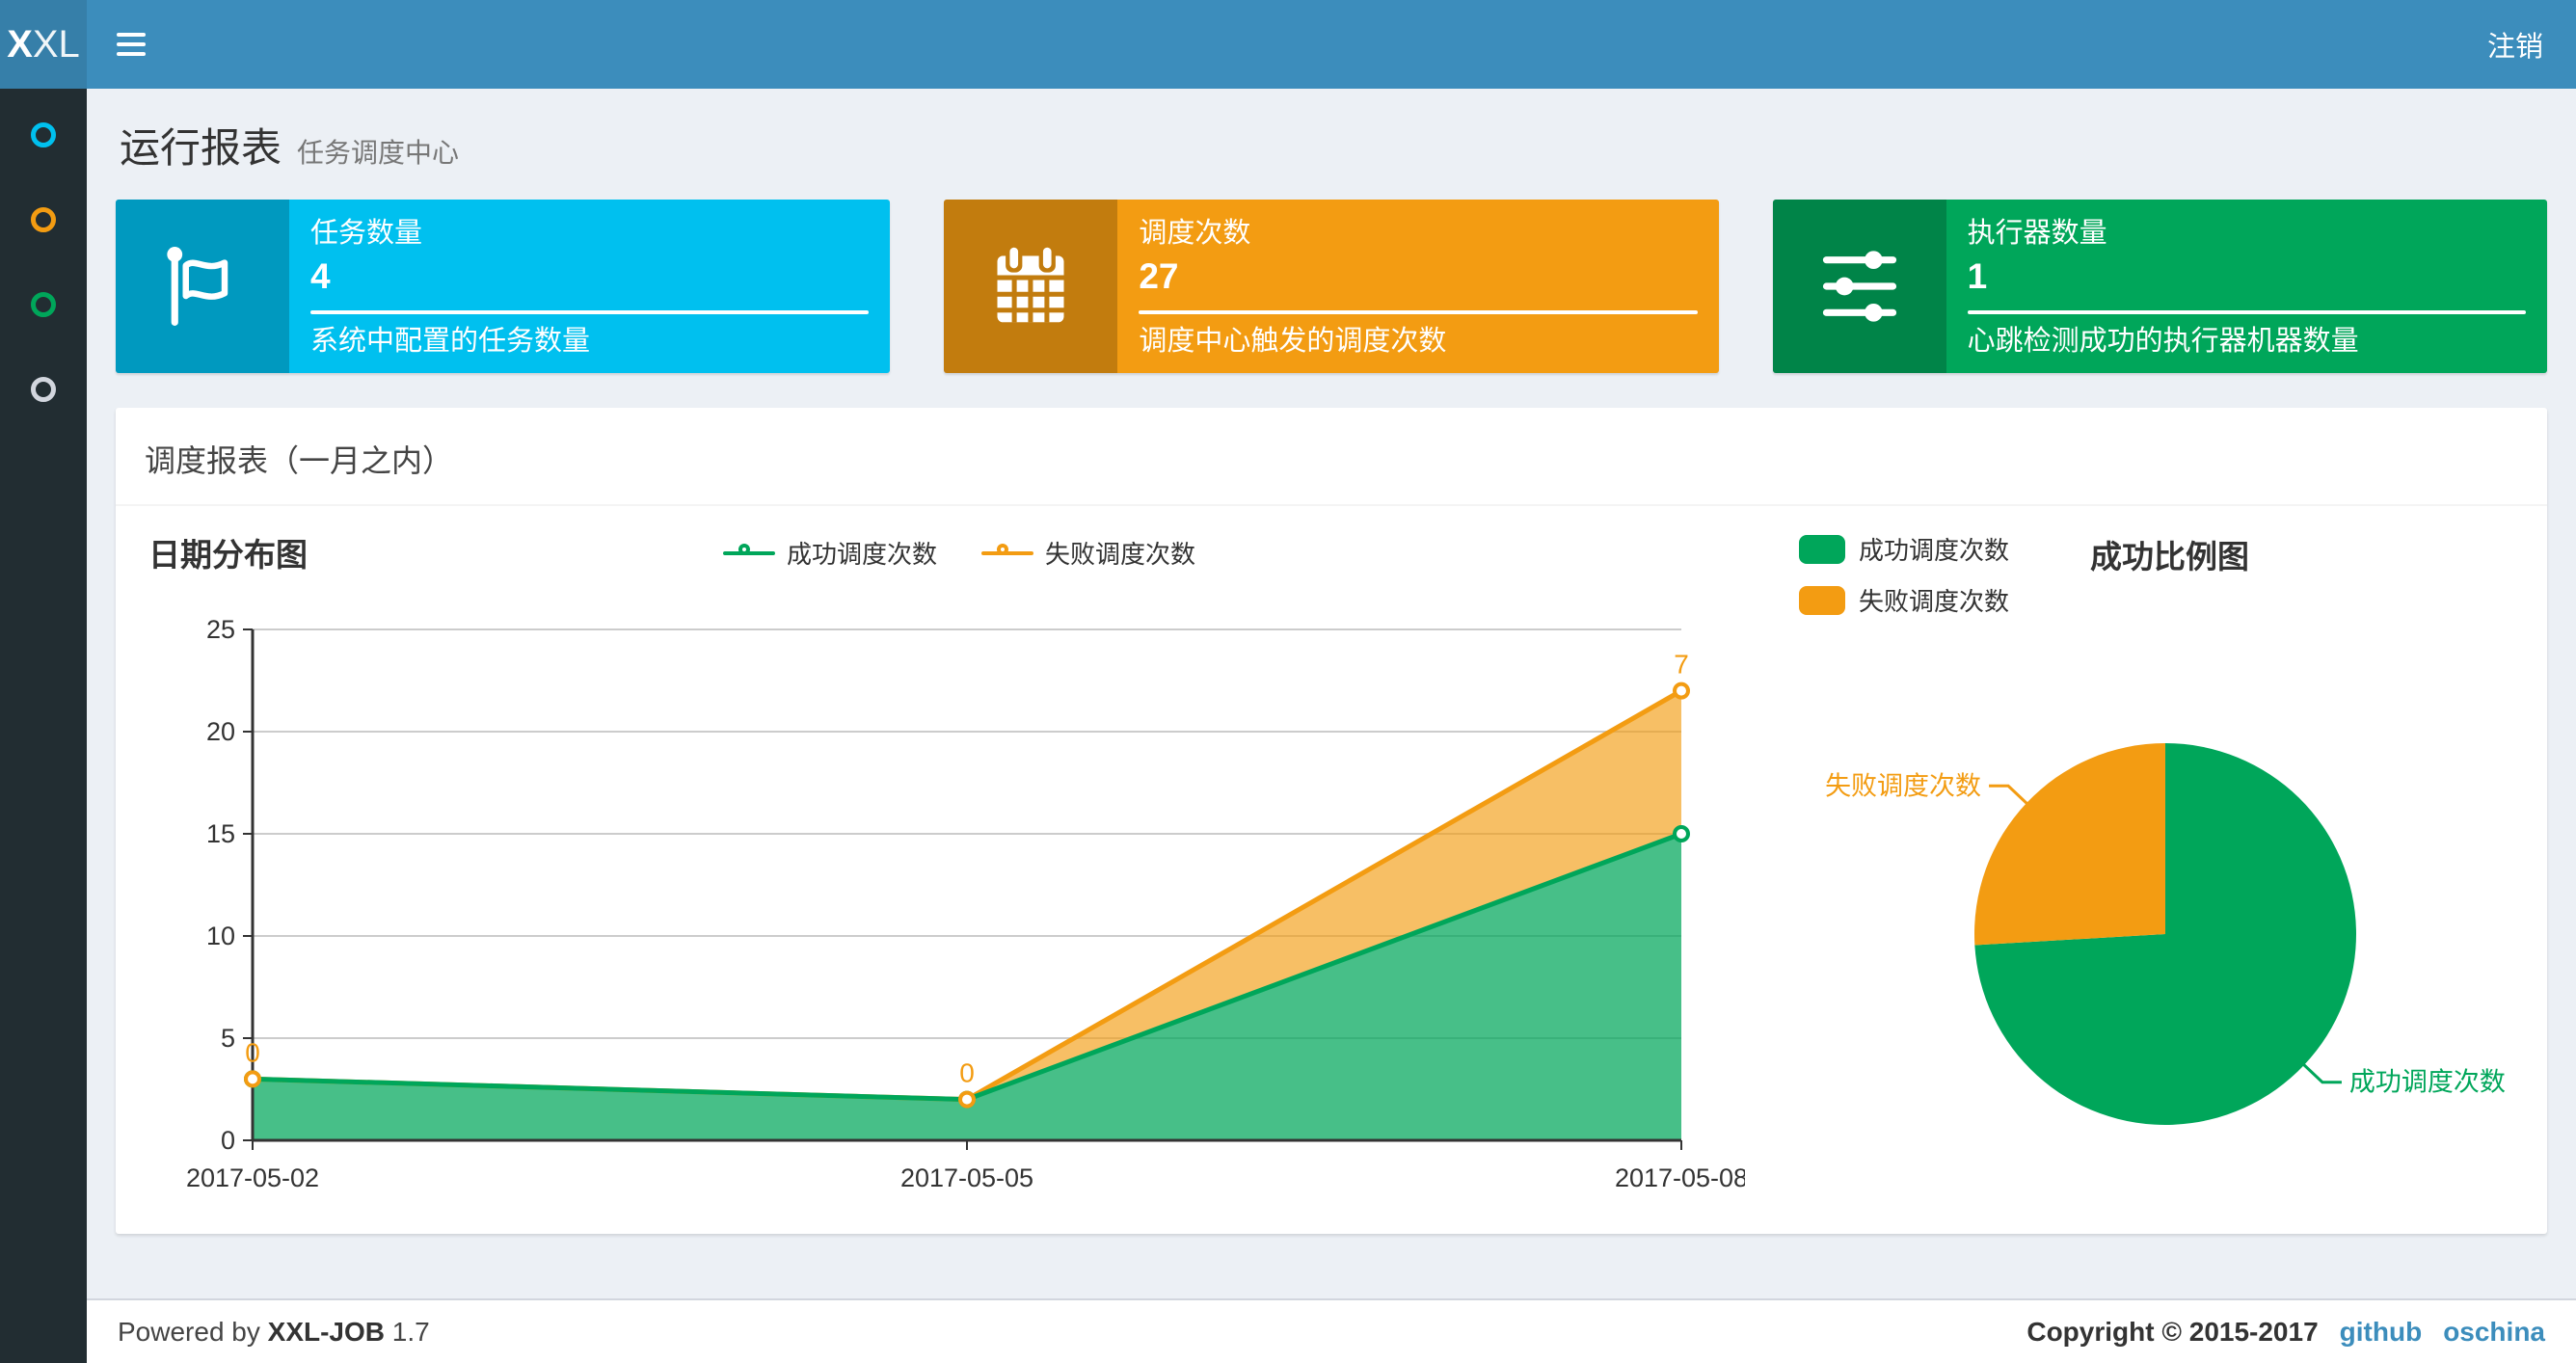 Image resolution: width=2576 pixels, height=1363 pixels. Describe the element at coordinates (253, 1177) in the screenshot. I see `svg-text: 2017-05-02` at that location.